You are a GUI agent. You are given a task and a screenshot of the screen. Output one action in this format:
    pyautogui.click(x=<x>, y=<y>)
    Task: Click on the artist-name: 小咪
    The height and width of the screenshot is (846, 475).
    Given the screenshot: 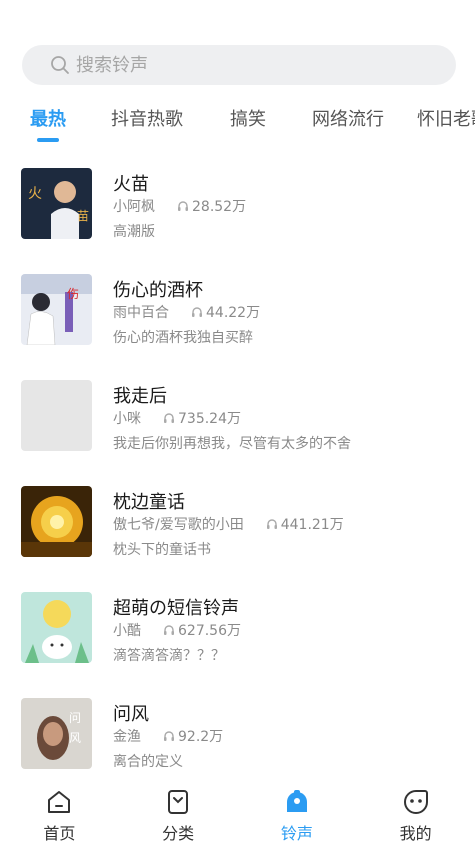 What is the action you would take?
    pyautogui.click(x=127, y=419)
    